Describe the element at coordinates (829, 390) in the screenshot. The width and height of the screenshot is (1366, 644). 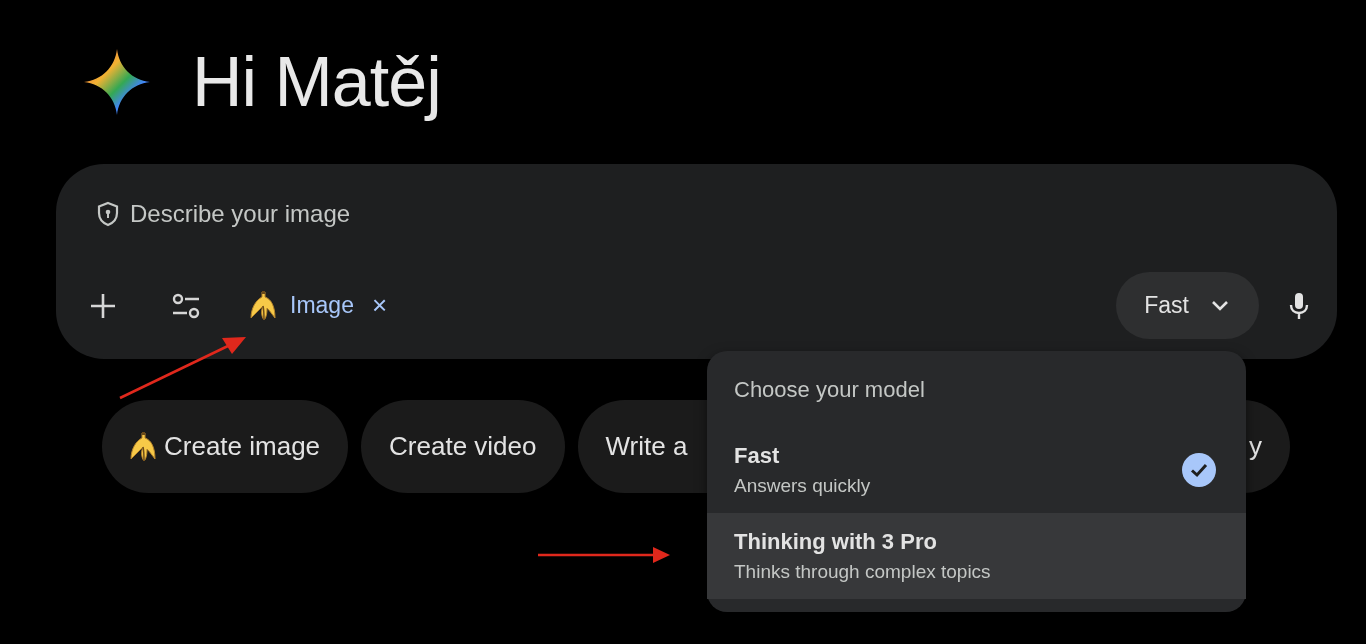
I see `menu-title: Choose your model` at that location.